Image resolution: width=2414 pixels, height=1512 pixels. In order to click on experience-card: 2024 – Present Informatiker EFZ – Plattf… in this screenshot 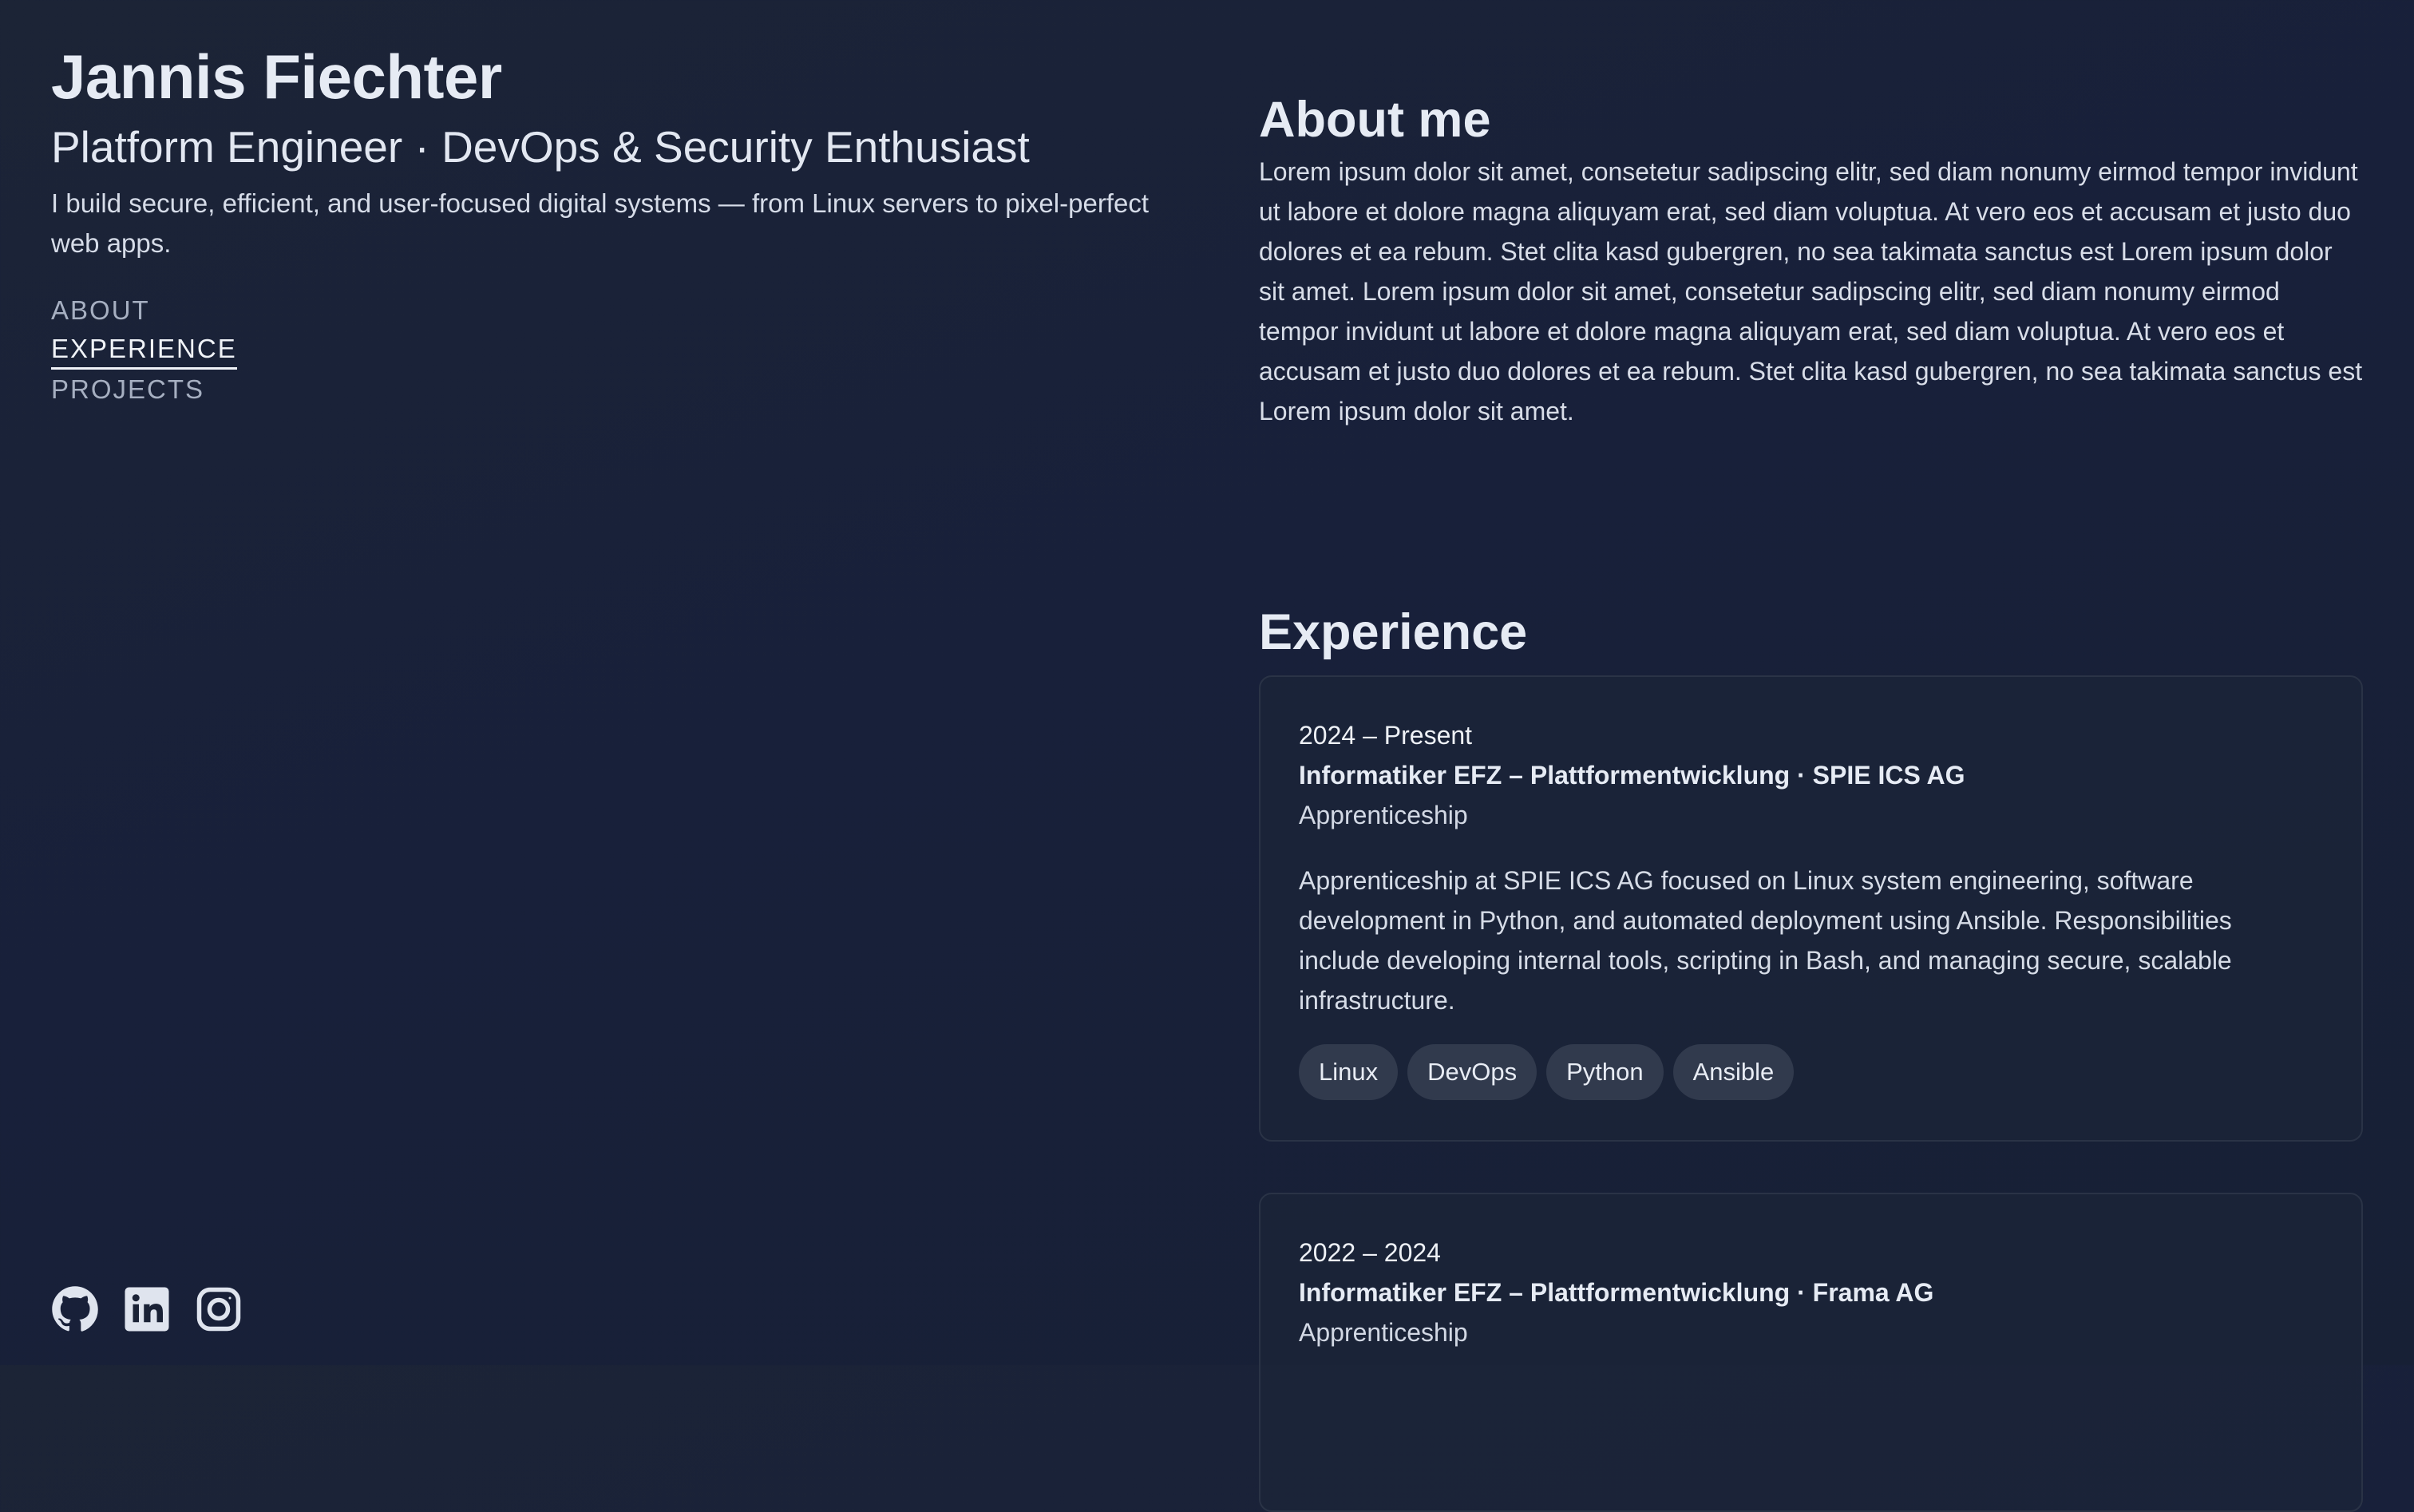, I will do `click(1811, 908)`.